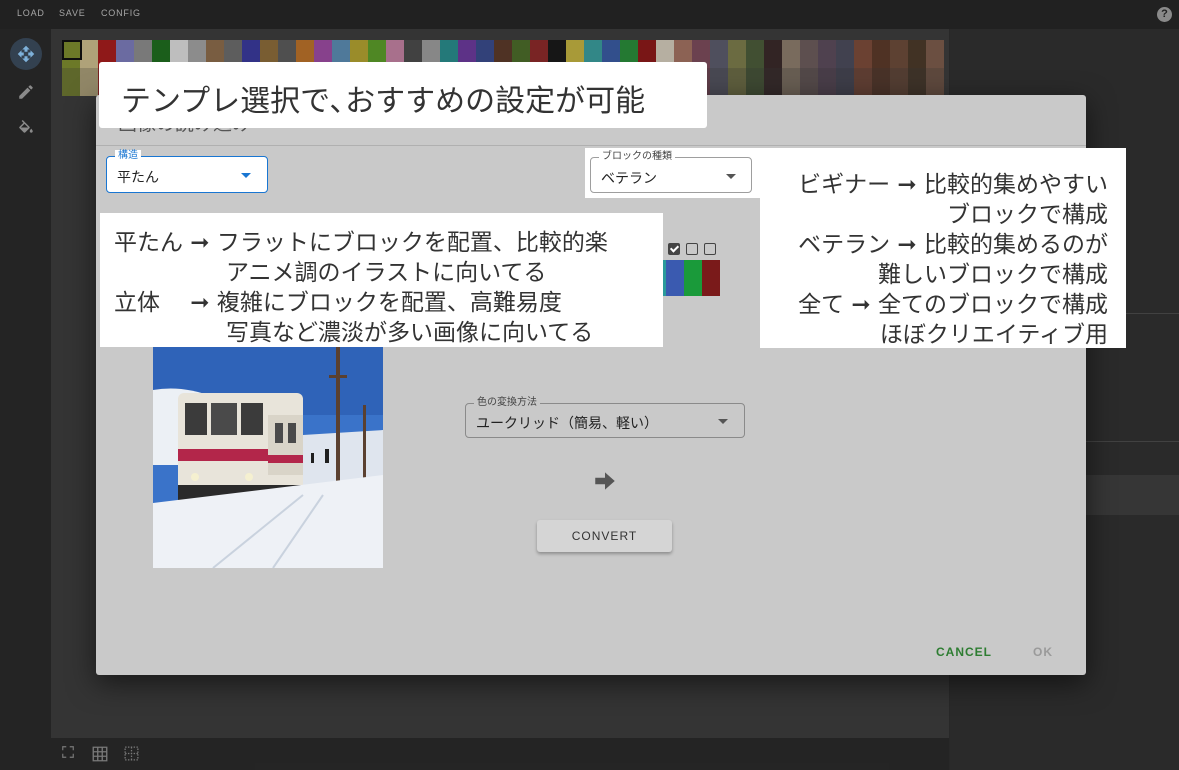  What do you see at coordinates (993, 275) in the screenshot?
I see `annotation-line: 難しいブロックで構成` at bounding box center [993, 275].